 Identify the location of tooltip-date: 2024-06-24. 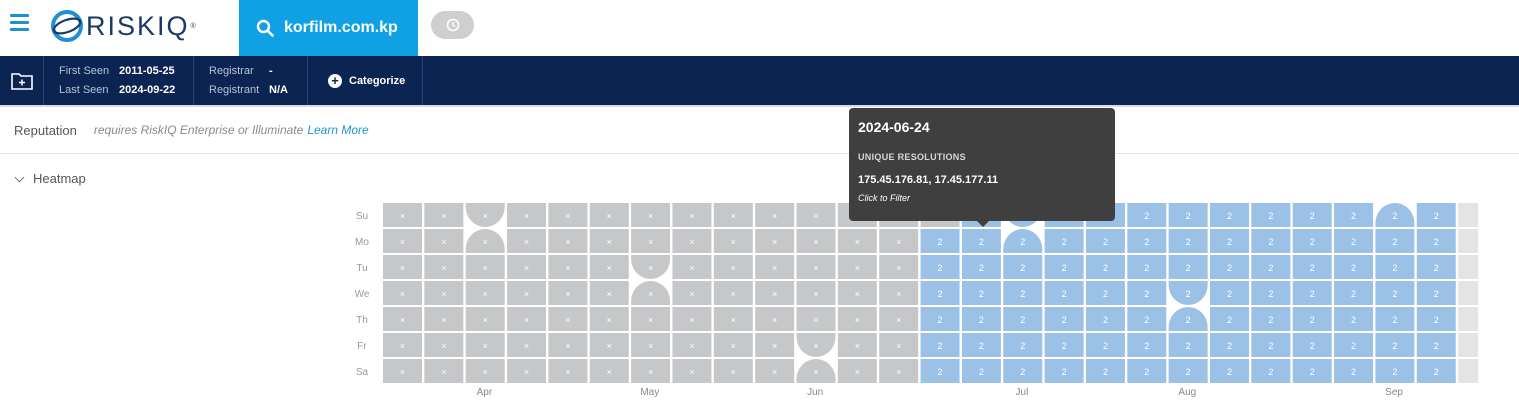
(894, 127).